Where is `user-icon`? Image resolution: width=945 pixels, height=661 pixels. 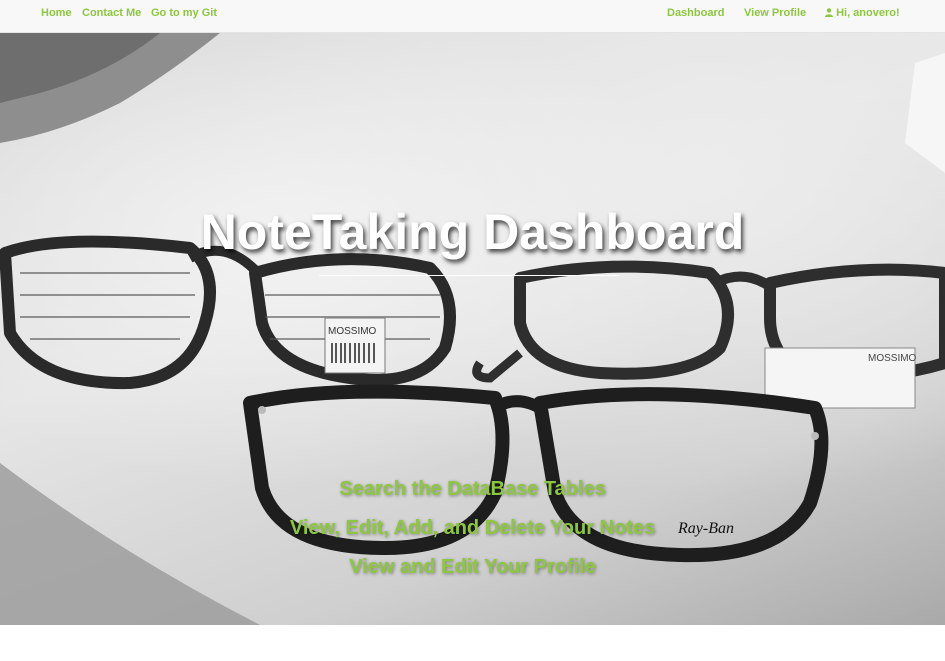
user-icon is located at coordinates (829, 12).